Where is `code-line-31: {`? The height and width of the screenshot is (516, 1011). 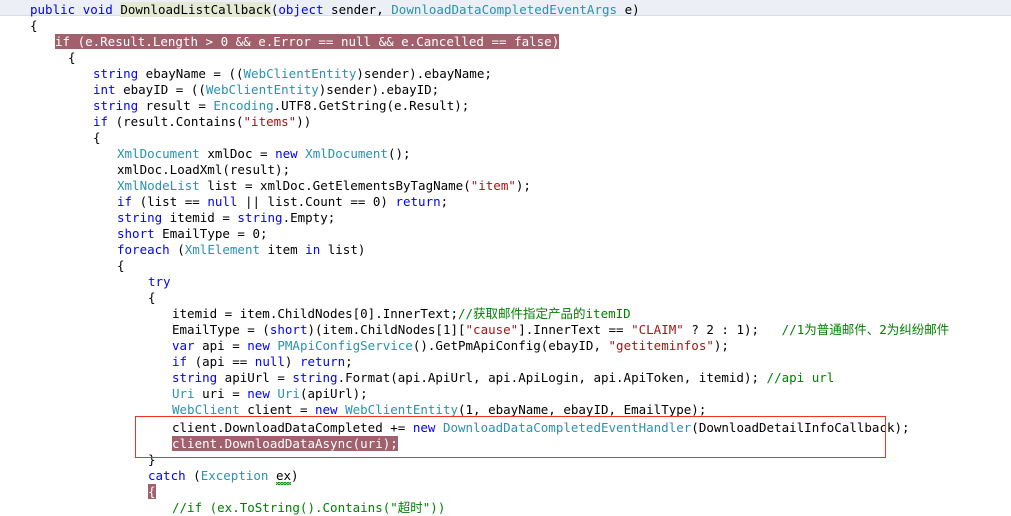 code-line-31: { is located at coordinates (152, 492).